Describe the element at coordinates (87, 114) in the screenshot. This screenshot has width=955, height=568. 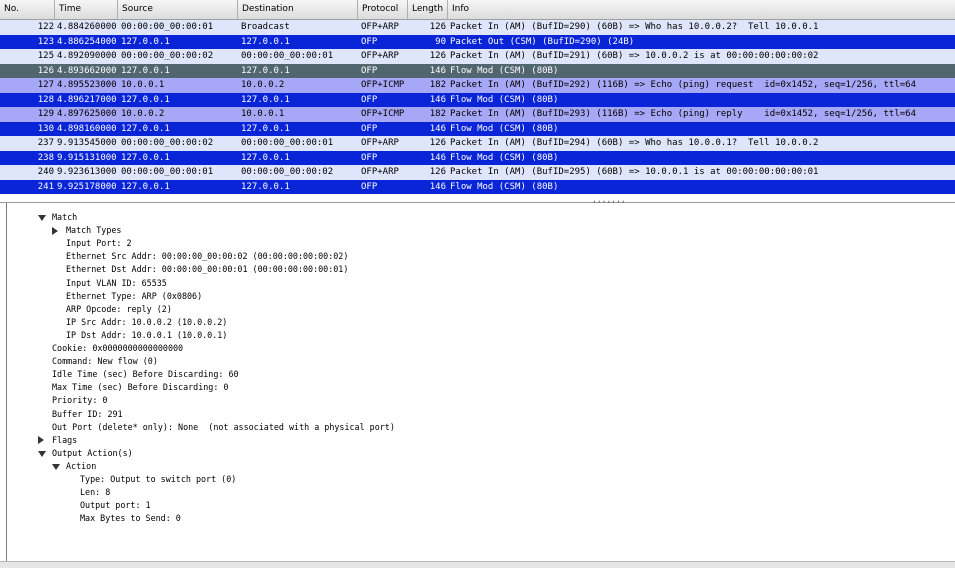
I see `packet-time-cell: 4.897625000` at that location.